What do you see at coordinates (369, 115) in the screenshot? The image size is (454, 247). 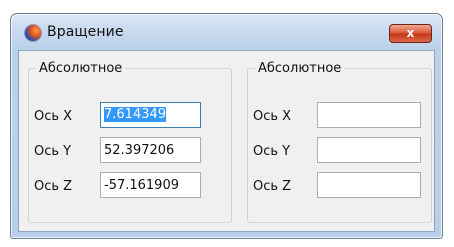 I see `axis-x-field` at bounding box center [369, 115].